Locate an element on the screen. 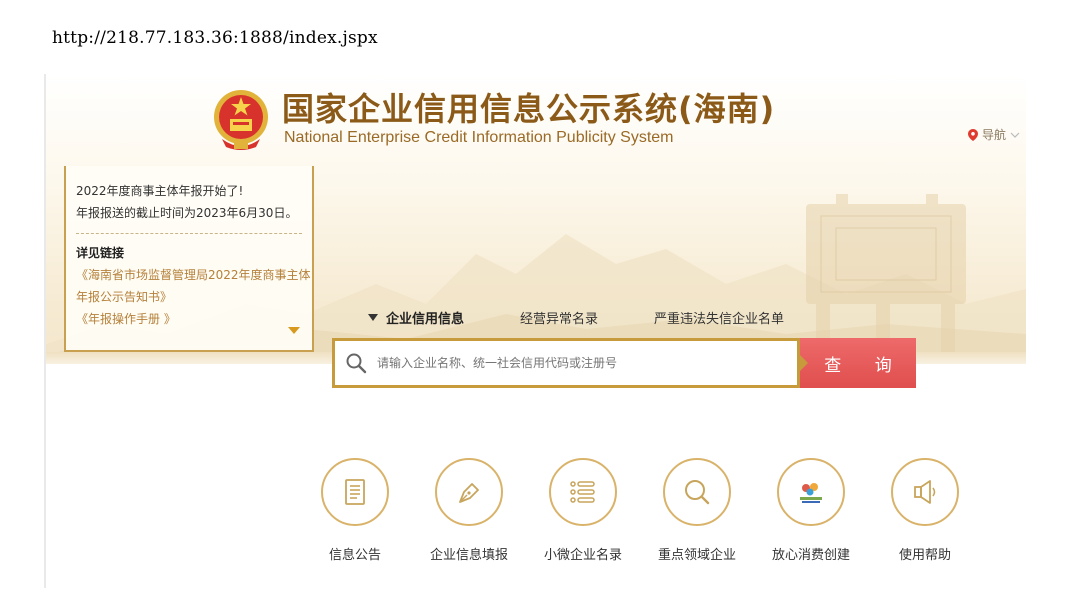 This screenshot has height=608, width=1080. consumer-logo-icon is located at coordinates (811, 493).